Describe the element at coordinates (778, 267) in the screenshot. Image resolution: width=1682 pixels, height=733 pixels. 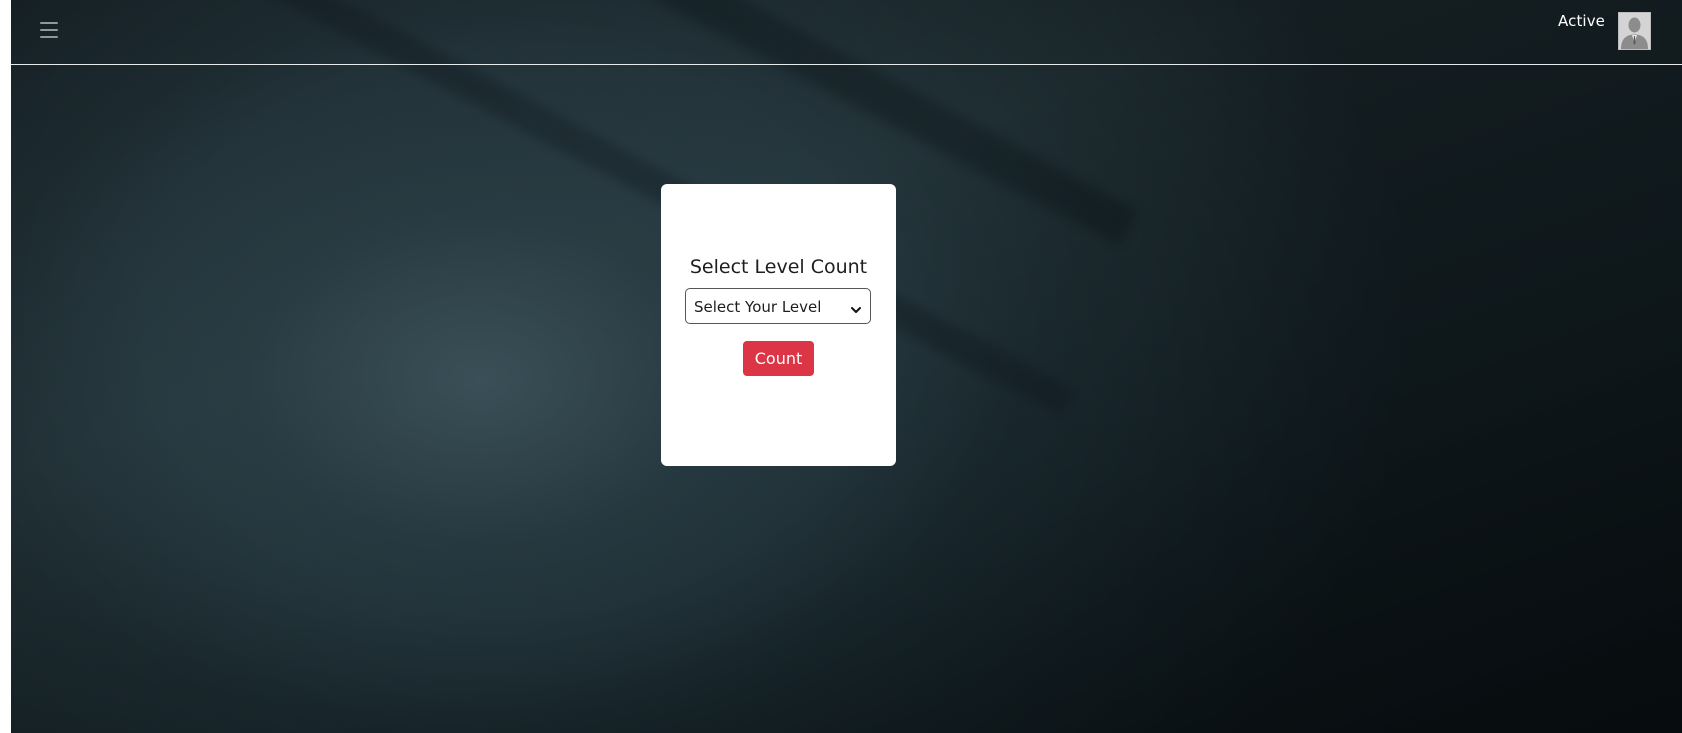
I see `card-title: Select Level Count` at that location.